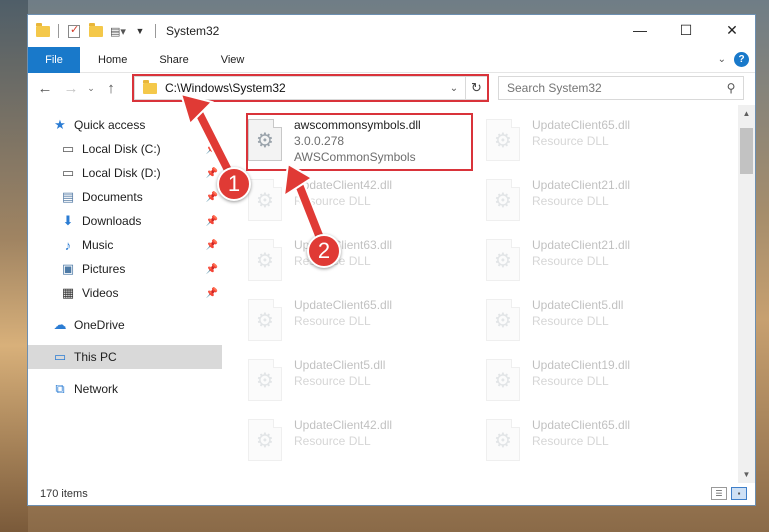 Image resolution: width=769 pixels, height=532 pixels. I want to click on callout-badge-1: 1, so click(234, 184).